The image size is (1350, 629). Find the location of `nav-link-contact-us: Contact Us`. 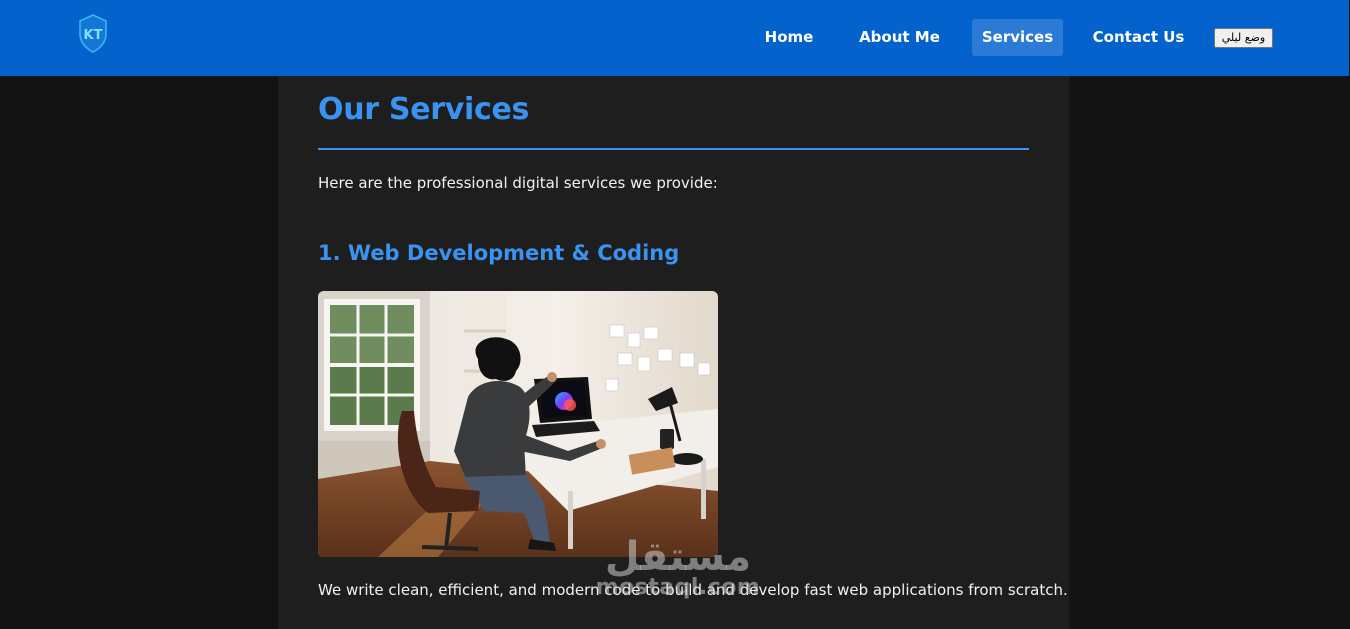

nav-link-contact-us: Contact Us is located at coordinates (1138, 37).